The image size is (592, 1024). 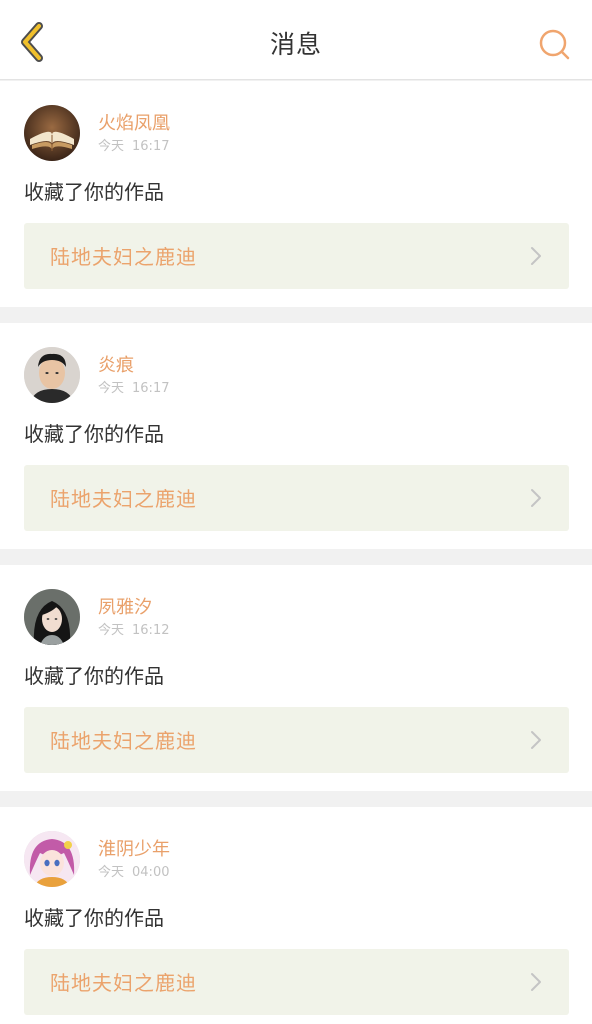 I want to click on woman-avatar-image, so click(x=52, y=617).